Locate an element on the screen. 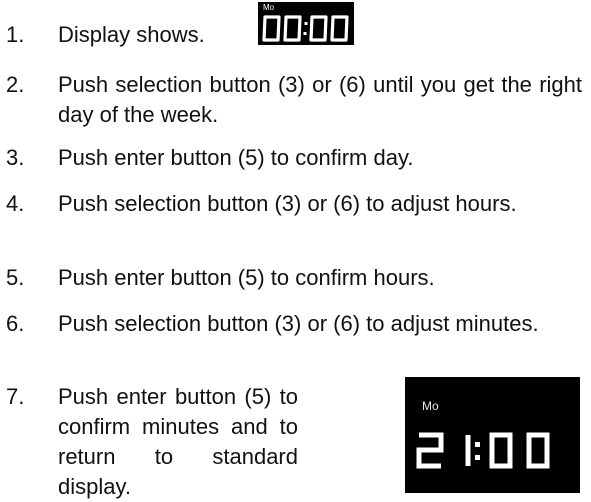 The width and height of the screenshot is (591, 502). lcd-display-small: Mo is located at coordinates (306, 23).